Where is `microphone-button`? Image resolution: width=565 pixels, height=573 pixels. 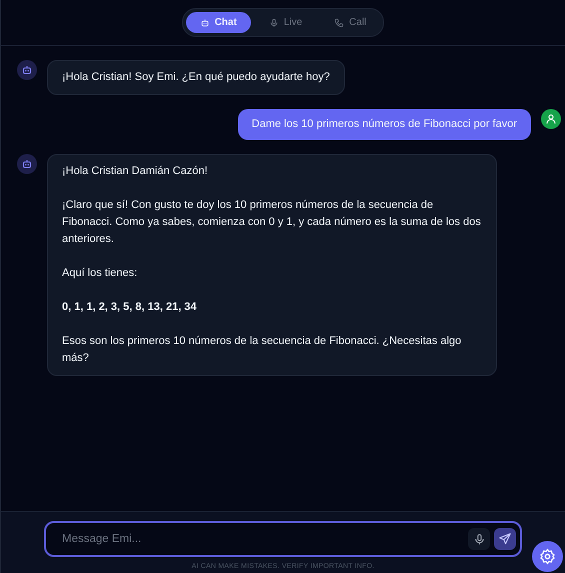 microphone-button is located at coordinates (479, 539).